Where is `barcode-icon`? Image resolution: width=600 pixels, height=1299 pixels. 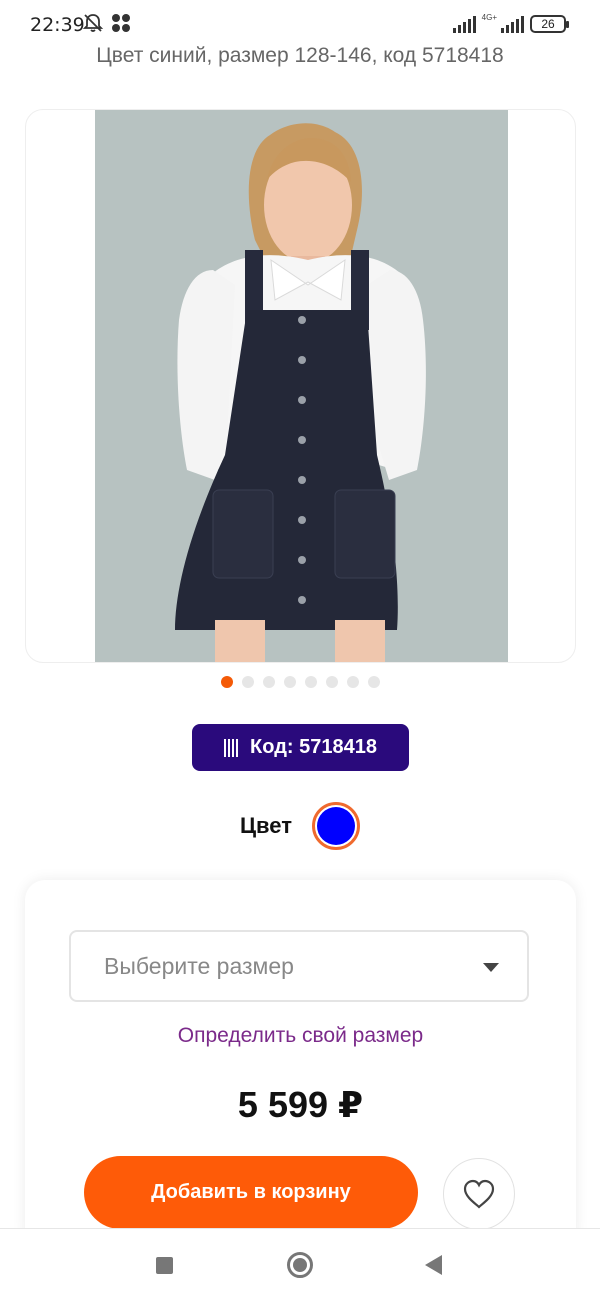 barcode-icon is located at coordinates (231, 747).